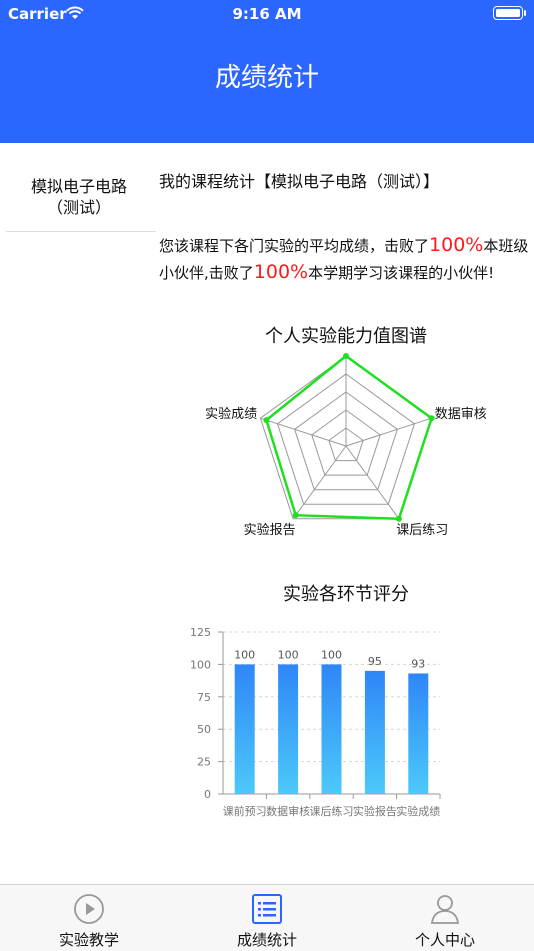  I want to click on sidebar-course-name: 模拟电子电路, so click(78, 186).